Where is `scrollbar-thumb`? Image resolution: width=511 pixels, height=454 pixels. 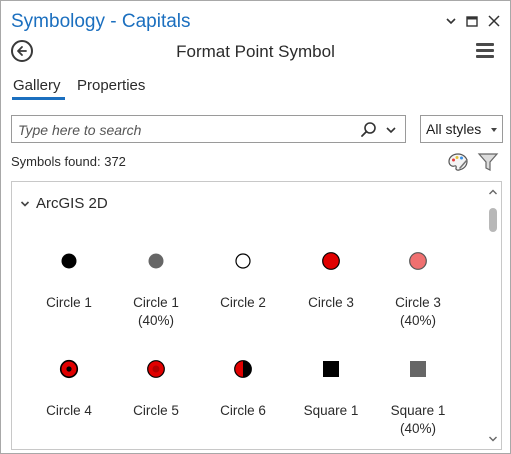
scrollbar-thumb is located at coordinates (493, 220).